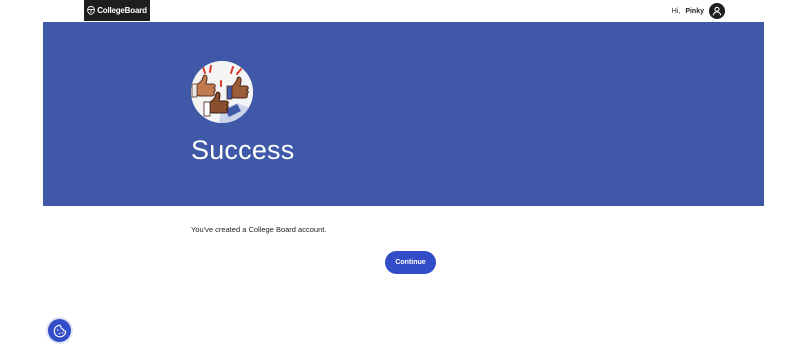 This screenshot has height=345, width=800. What do you see at coordinates (222, 92) in the screenshot?
I see `thumbs-up-illustration` at bounding box center [222, 92].